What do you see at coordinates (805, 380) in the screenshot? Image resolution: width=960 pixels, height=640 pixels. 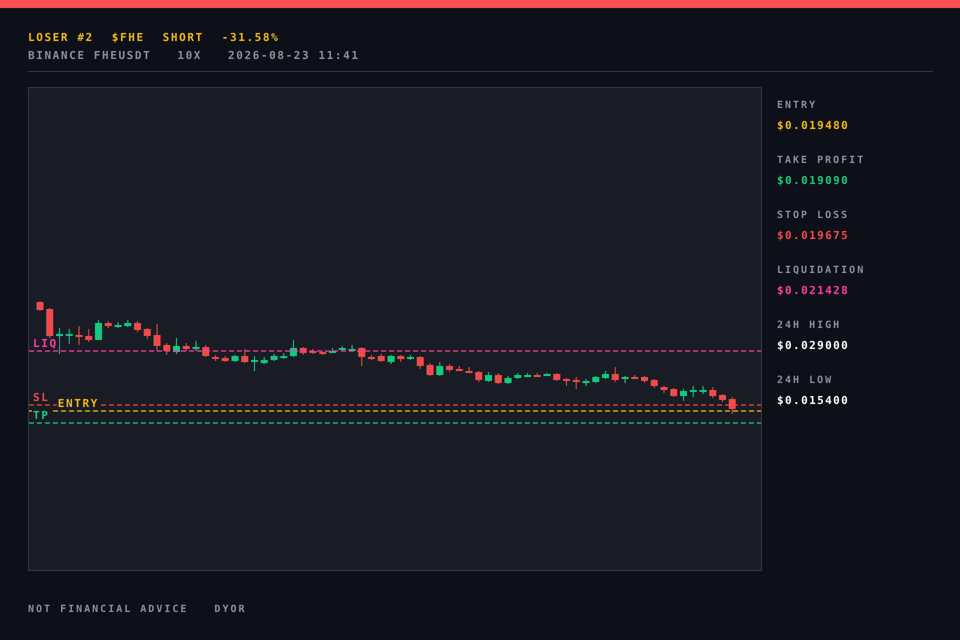 I see `stat-label: 24H LOW` at bounding box center [805, 380].